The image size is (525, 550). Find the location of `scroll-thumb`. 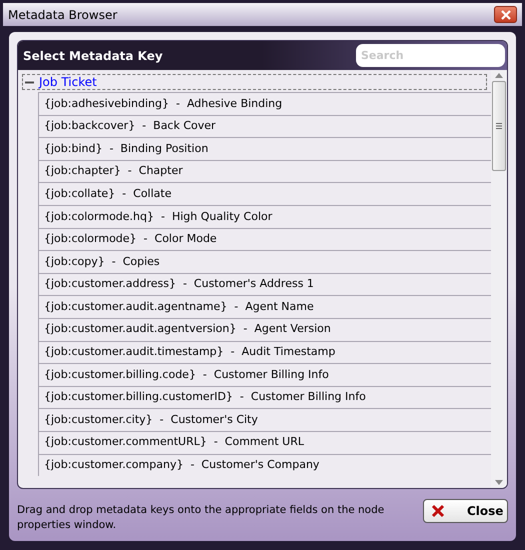

scroll-thumb is located at coordinates (499, 126).